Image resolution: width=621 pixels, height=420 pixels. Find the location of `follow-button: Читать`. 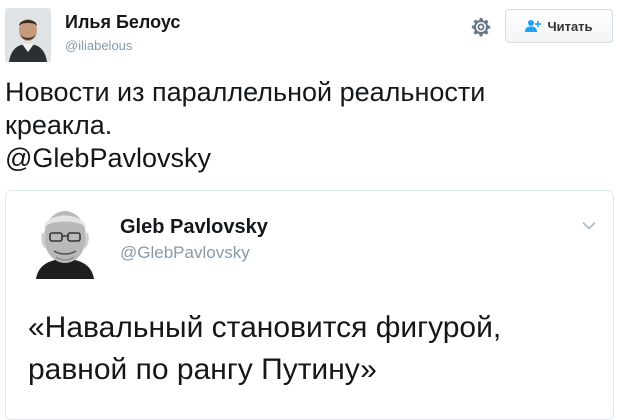

follow-button: Читать is located at coordinates (559, 26).